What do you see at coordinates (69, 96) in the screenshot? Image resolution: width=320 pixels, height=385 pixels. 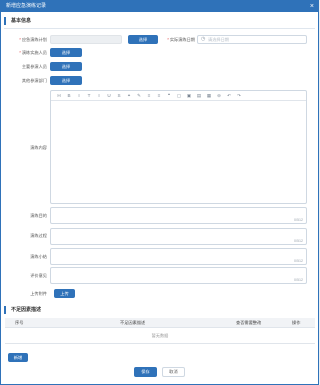 I see `toolbar-bold-icon: B` at bounding box center [69, 96].